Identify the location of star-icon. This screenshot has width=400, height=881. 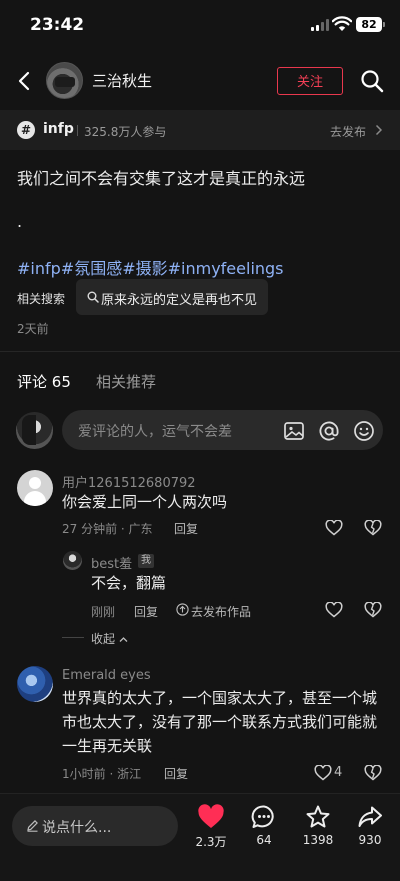
(318, 816).